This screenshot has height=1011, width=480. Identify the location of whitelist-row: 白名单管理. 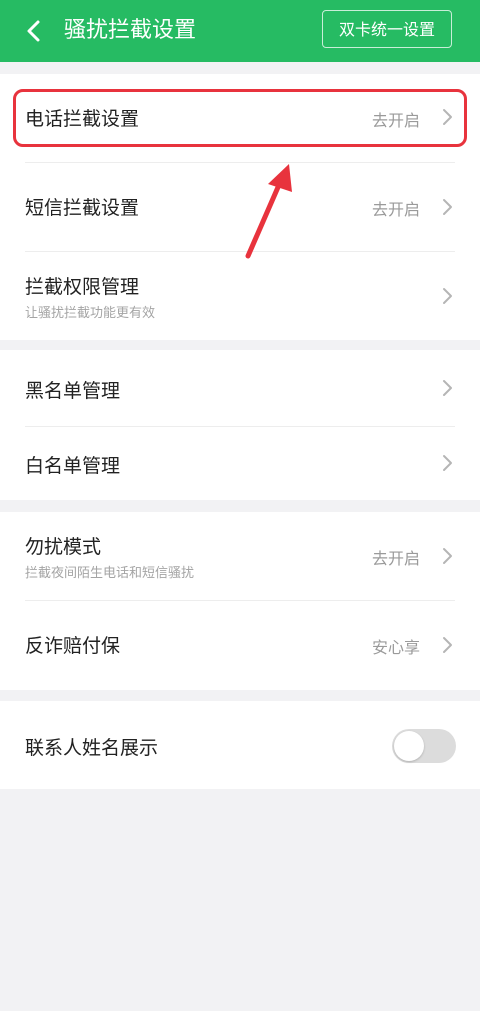
(240, 463).